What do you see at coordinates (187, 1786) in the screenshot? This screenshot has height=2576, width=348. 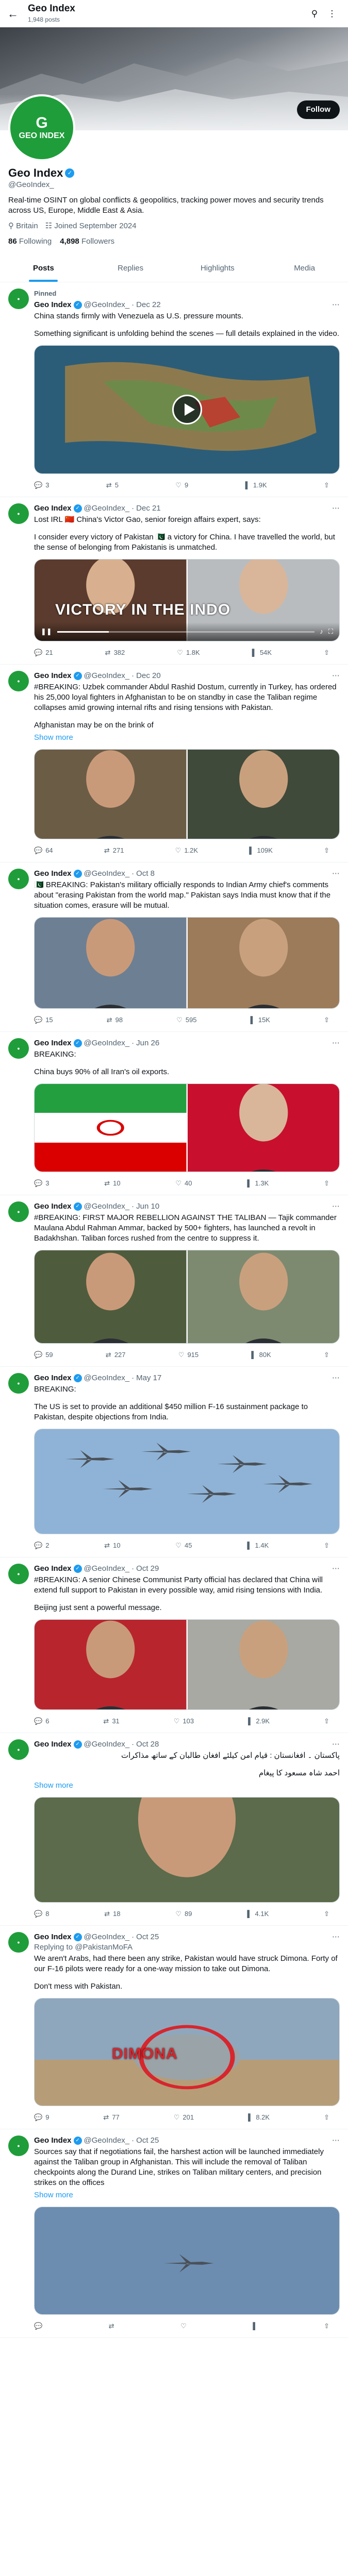 I see `show-more-link: Show more` at bounding box center [187, 1786].